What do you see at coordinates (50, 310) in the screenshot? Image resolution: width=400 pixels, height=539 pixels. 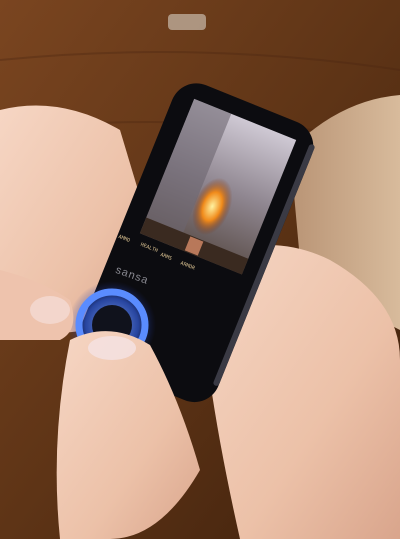 I see `left-thumb-nail` at bounding box center [50, 310].